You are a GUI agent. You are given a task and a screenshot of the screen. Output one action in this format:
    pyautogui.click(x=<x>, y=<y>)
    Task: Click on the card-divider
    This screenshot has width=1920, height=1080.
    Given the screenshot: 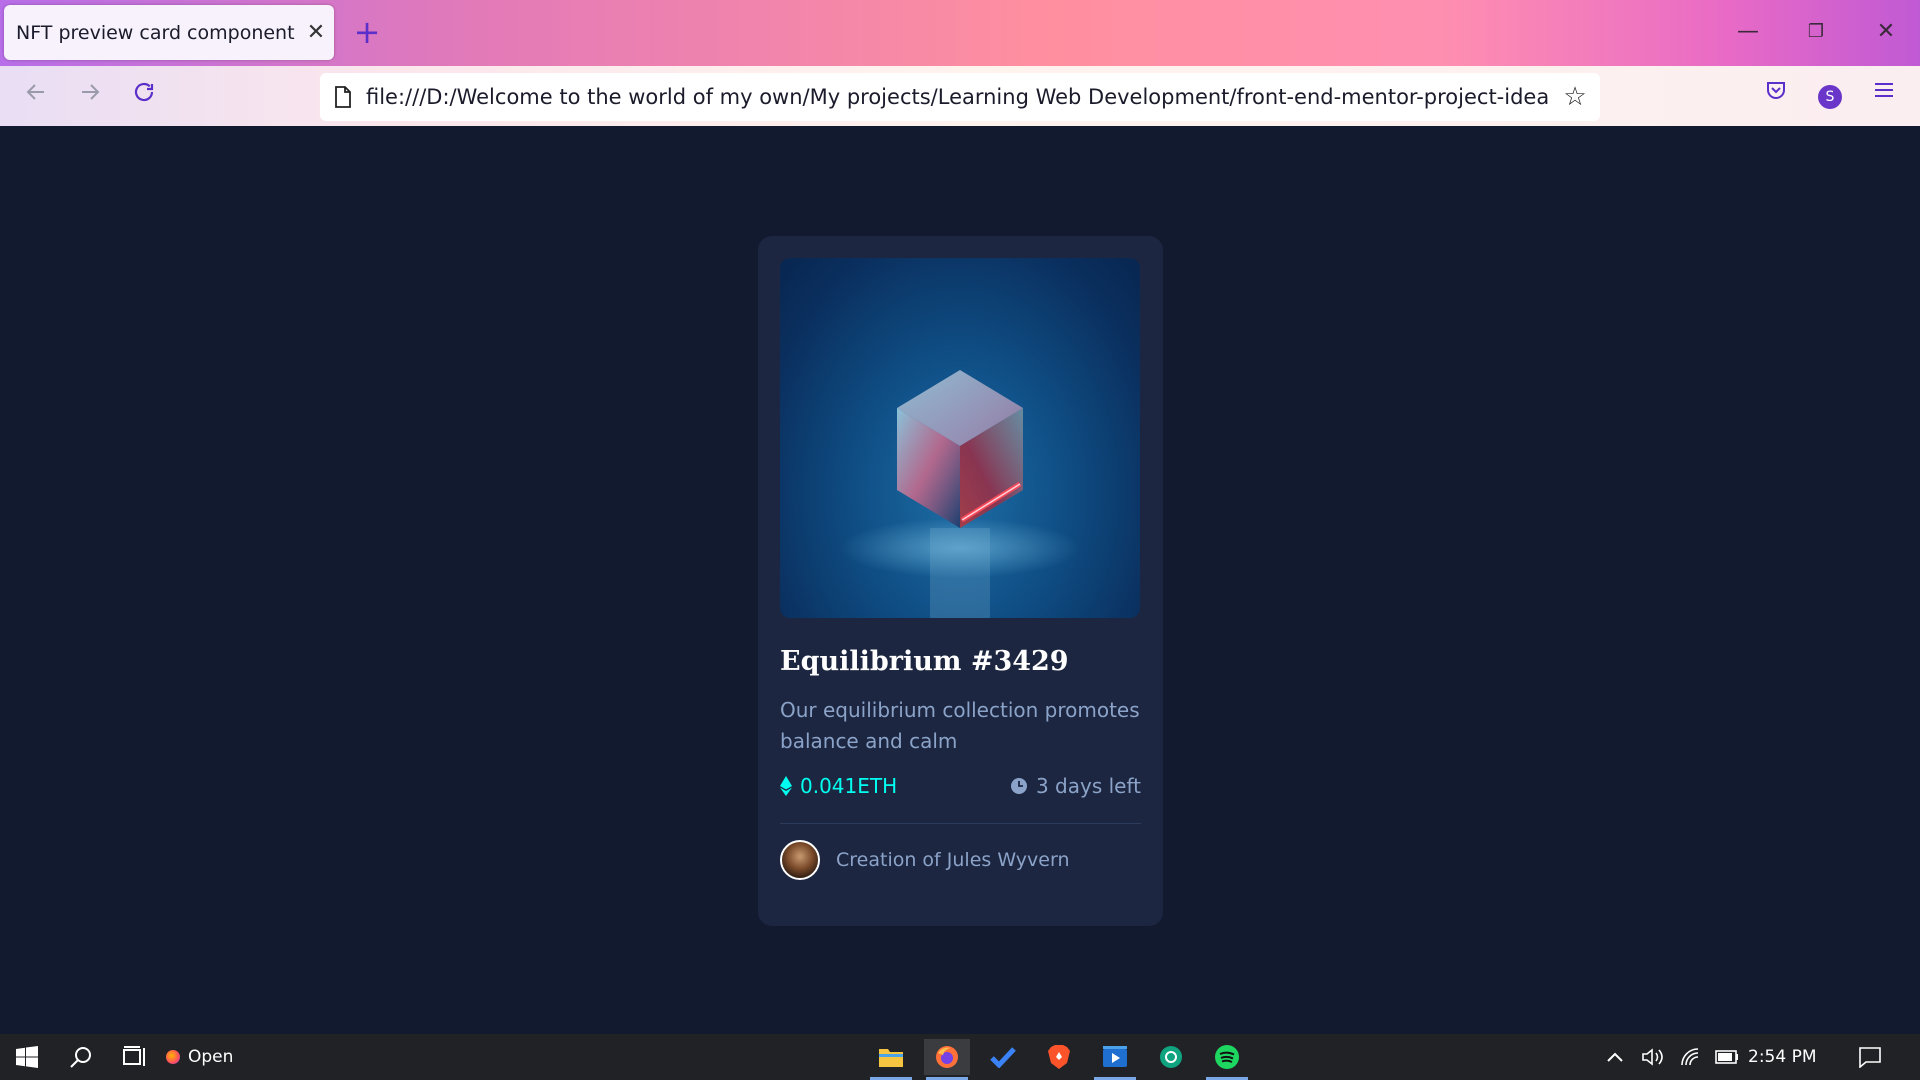 What is the action you would take?
    pyautogui.click(x=960, y=823)
    